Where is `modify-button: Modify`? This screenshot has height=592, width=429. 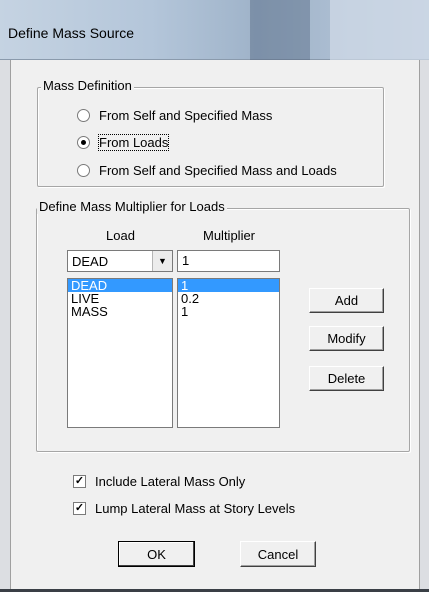
modify-button: Modify is located at coordinates (346, 338).